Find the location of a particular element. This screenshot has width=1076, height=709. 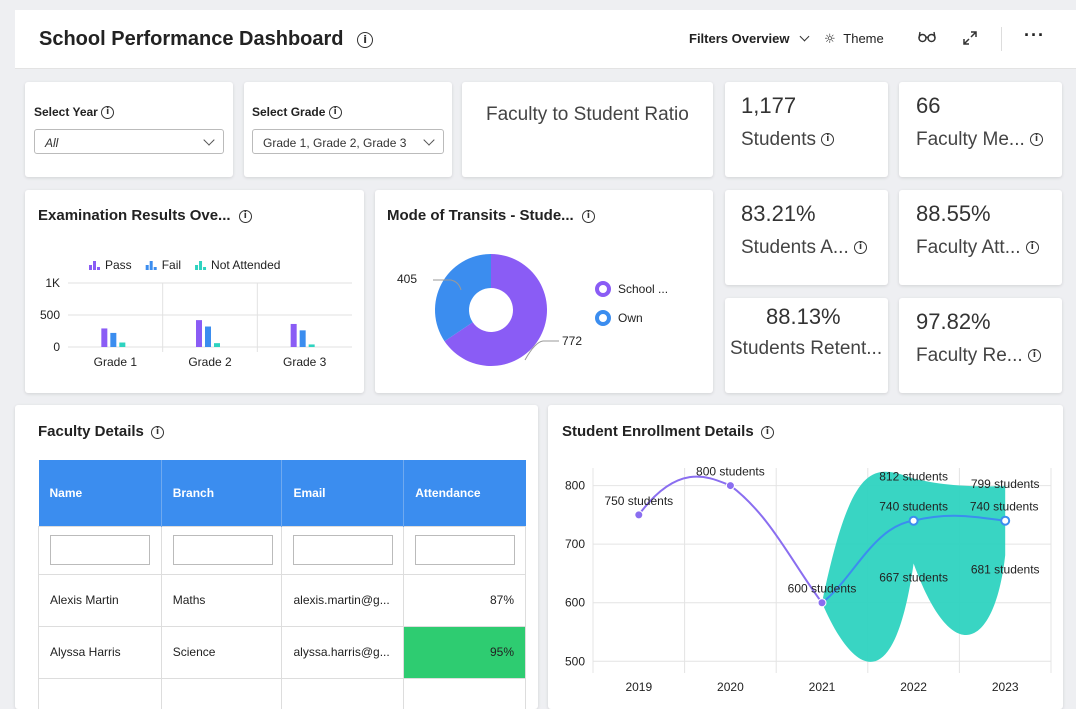

kpi-label: Students A... i is located at coordinates (804, 248).